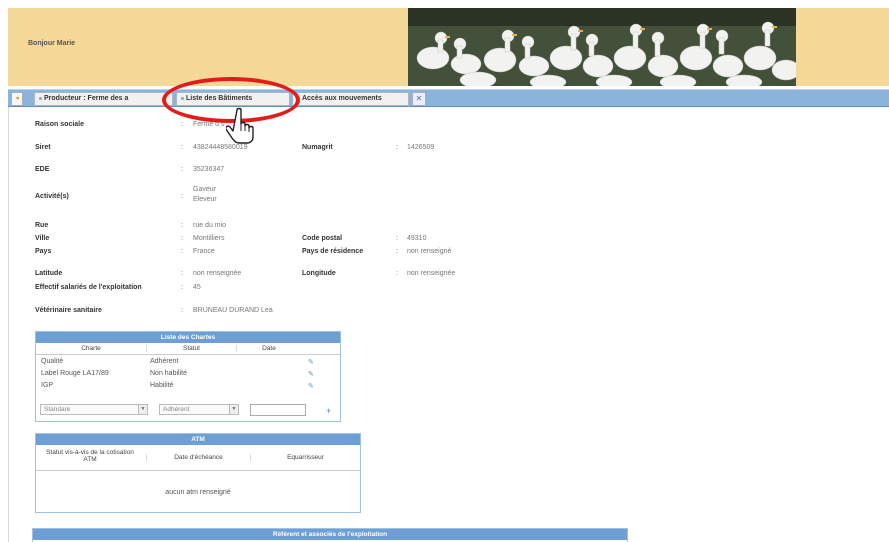  I want to click on numagrit-label: Numagrit, so click(317, 147).